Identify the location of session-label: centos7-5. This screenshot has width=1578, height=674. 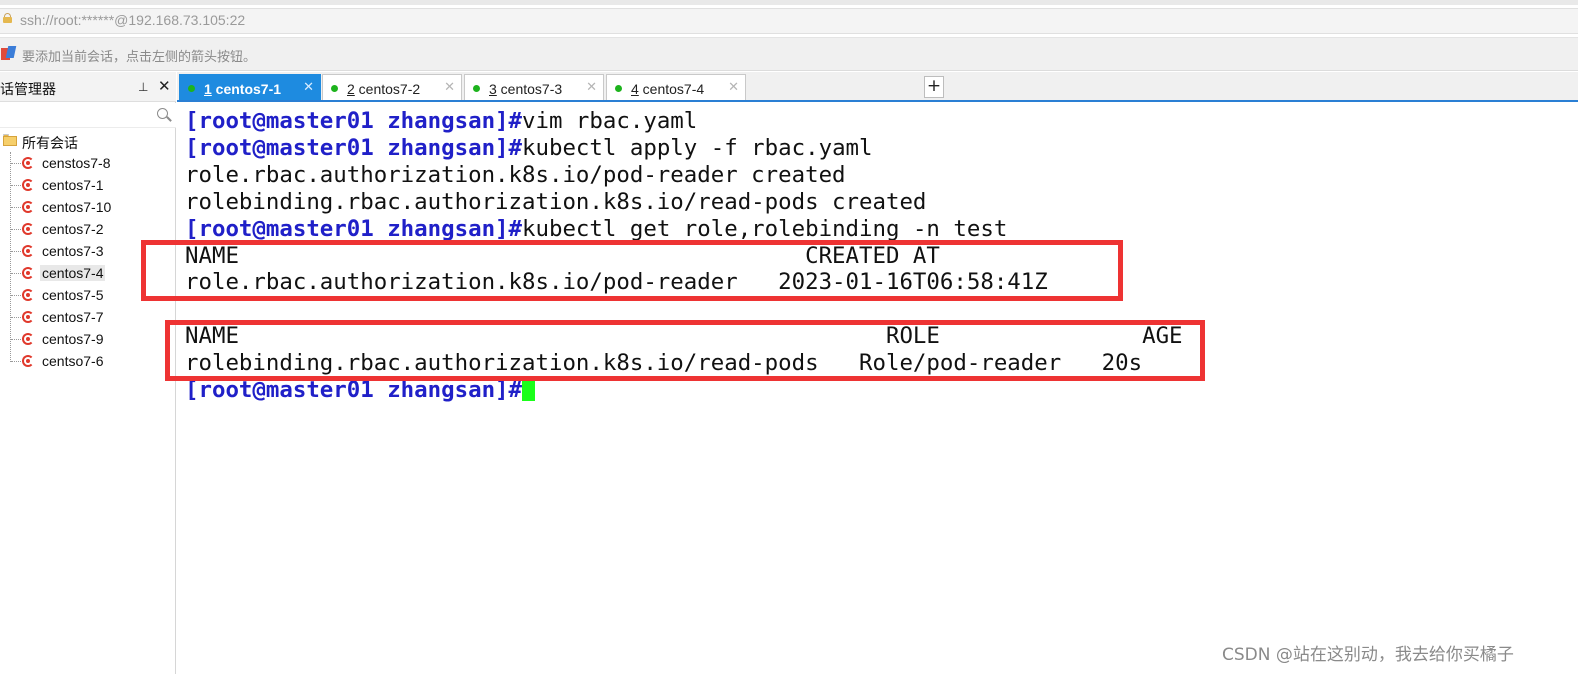
(73, 295).